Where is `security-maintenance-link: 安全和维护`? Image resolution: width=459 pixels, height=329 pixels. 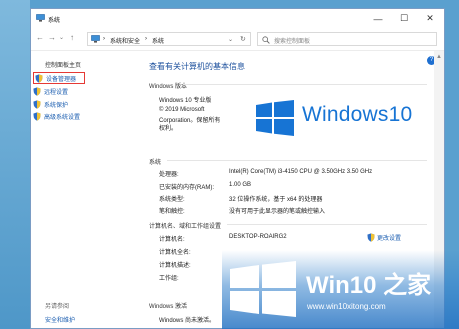 security-maintenance-link: 安全和维护 is located at coordinates (60, 319).